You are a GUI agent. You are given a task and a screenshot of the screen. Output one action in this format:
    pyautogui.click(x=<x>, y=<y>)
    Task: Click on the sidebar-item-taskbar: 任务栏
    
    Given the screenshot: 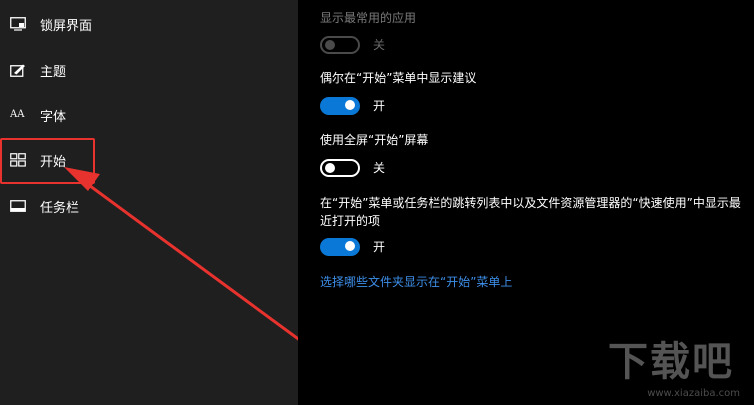 What is the action you would take?
    pyautogui.click(x=149, y=206)
    